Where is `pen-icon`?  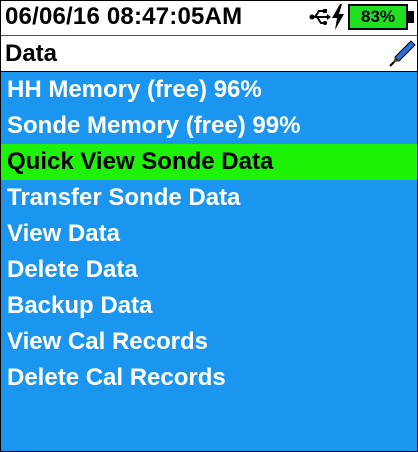 pen-icon is located at coordinates (402, 54).